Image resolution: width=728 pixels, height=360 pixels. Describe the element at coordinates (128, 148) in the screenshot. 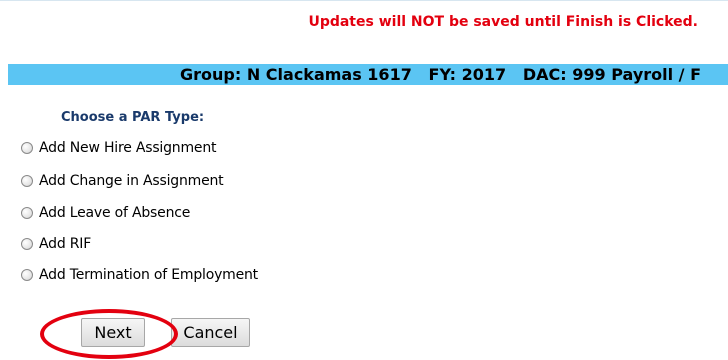

I see `option-label: Add New Hire Assignment` at that location.